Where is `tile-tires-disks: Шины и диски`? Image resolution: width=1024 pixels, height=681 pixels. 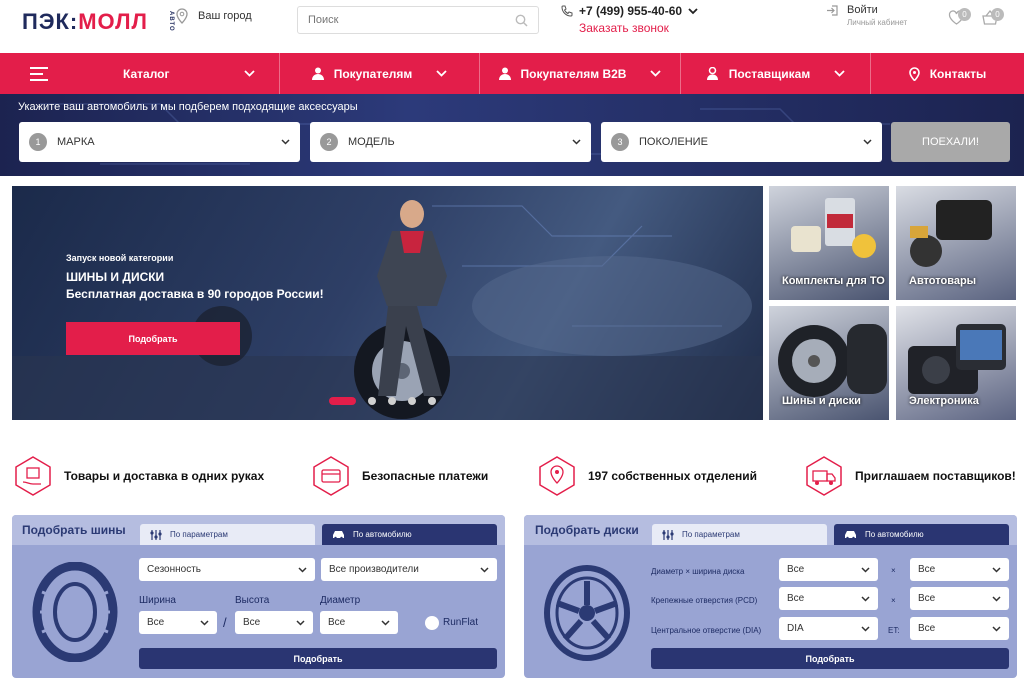 tile-tires-disks: Шины и диски is located at coordinates (829, 363).